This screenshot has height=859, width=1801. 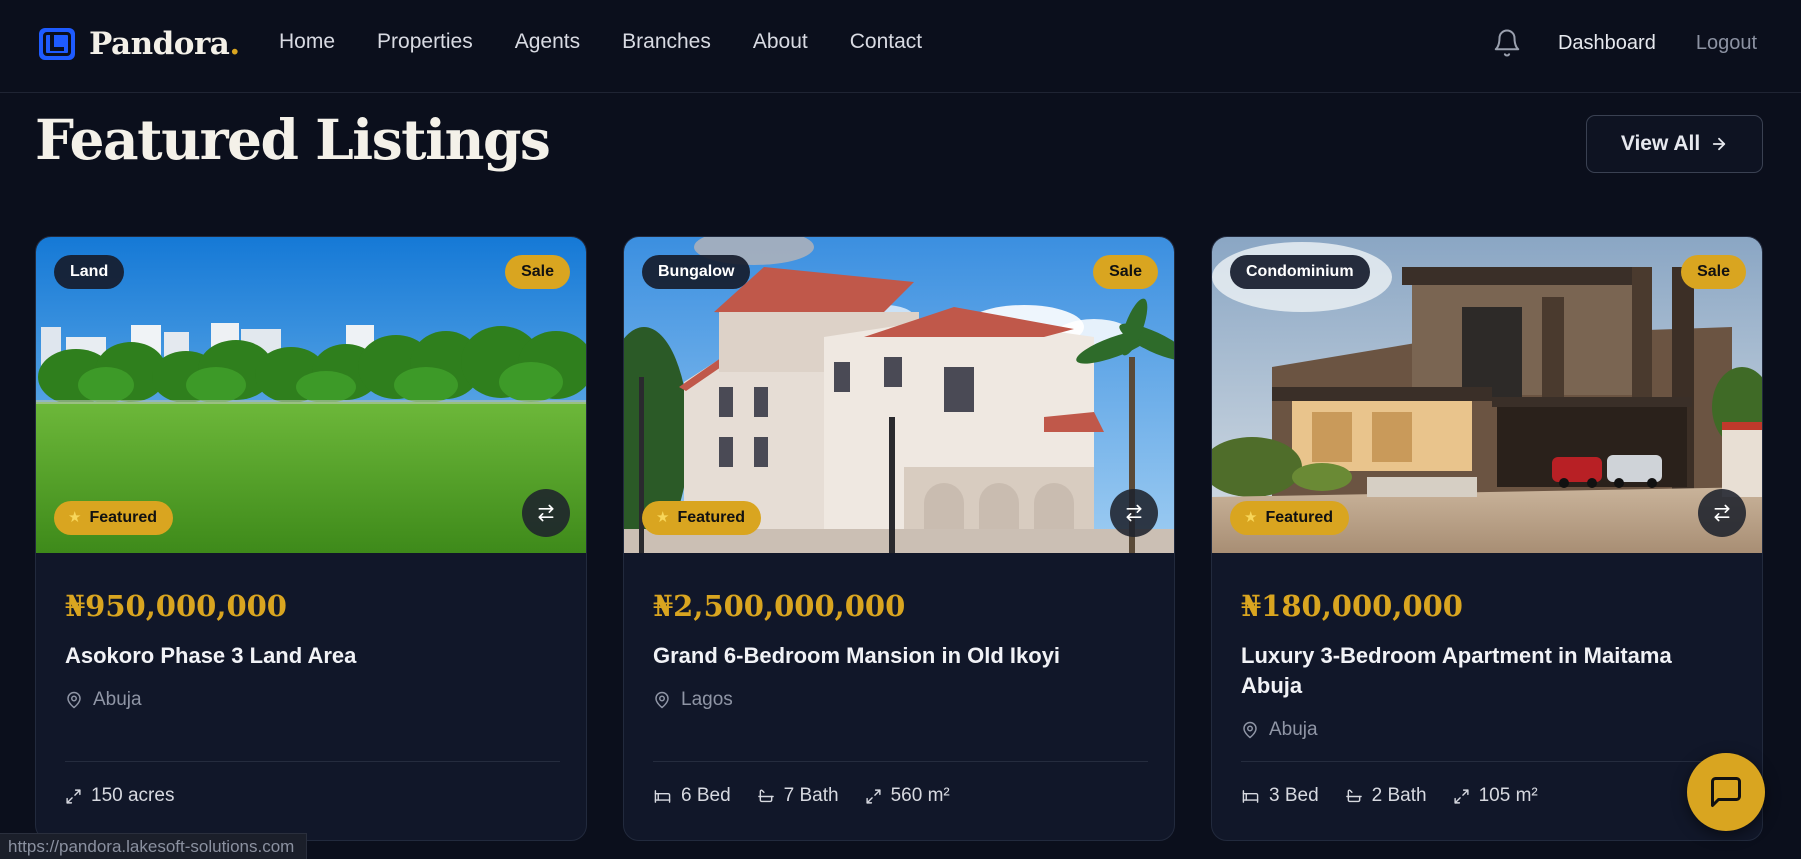 What do you see at coordinates (907, 796) in the screenshot?
I see `spec-area: 560 m²` at bounding box center [907, 796].